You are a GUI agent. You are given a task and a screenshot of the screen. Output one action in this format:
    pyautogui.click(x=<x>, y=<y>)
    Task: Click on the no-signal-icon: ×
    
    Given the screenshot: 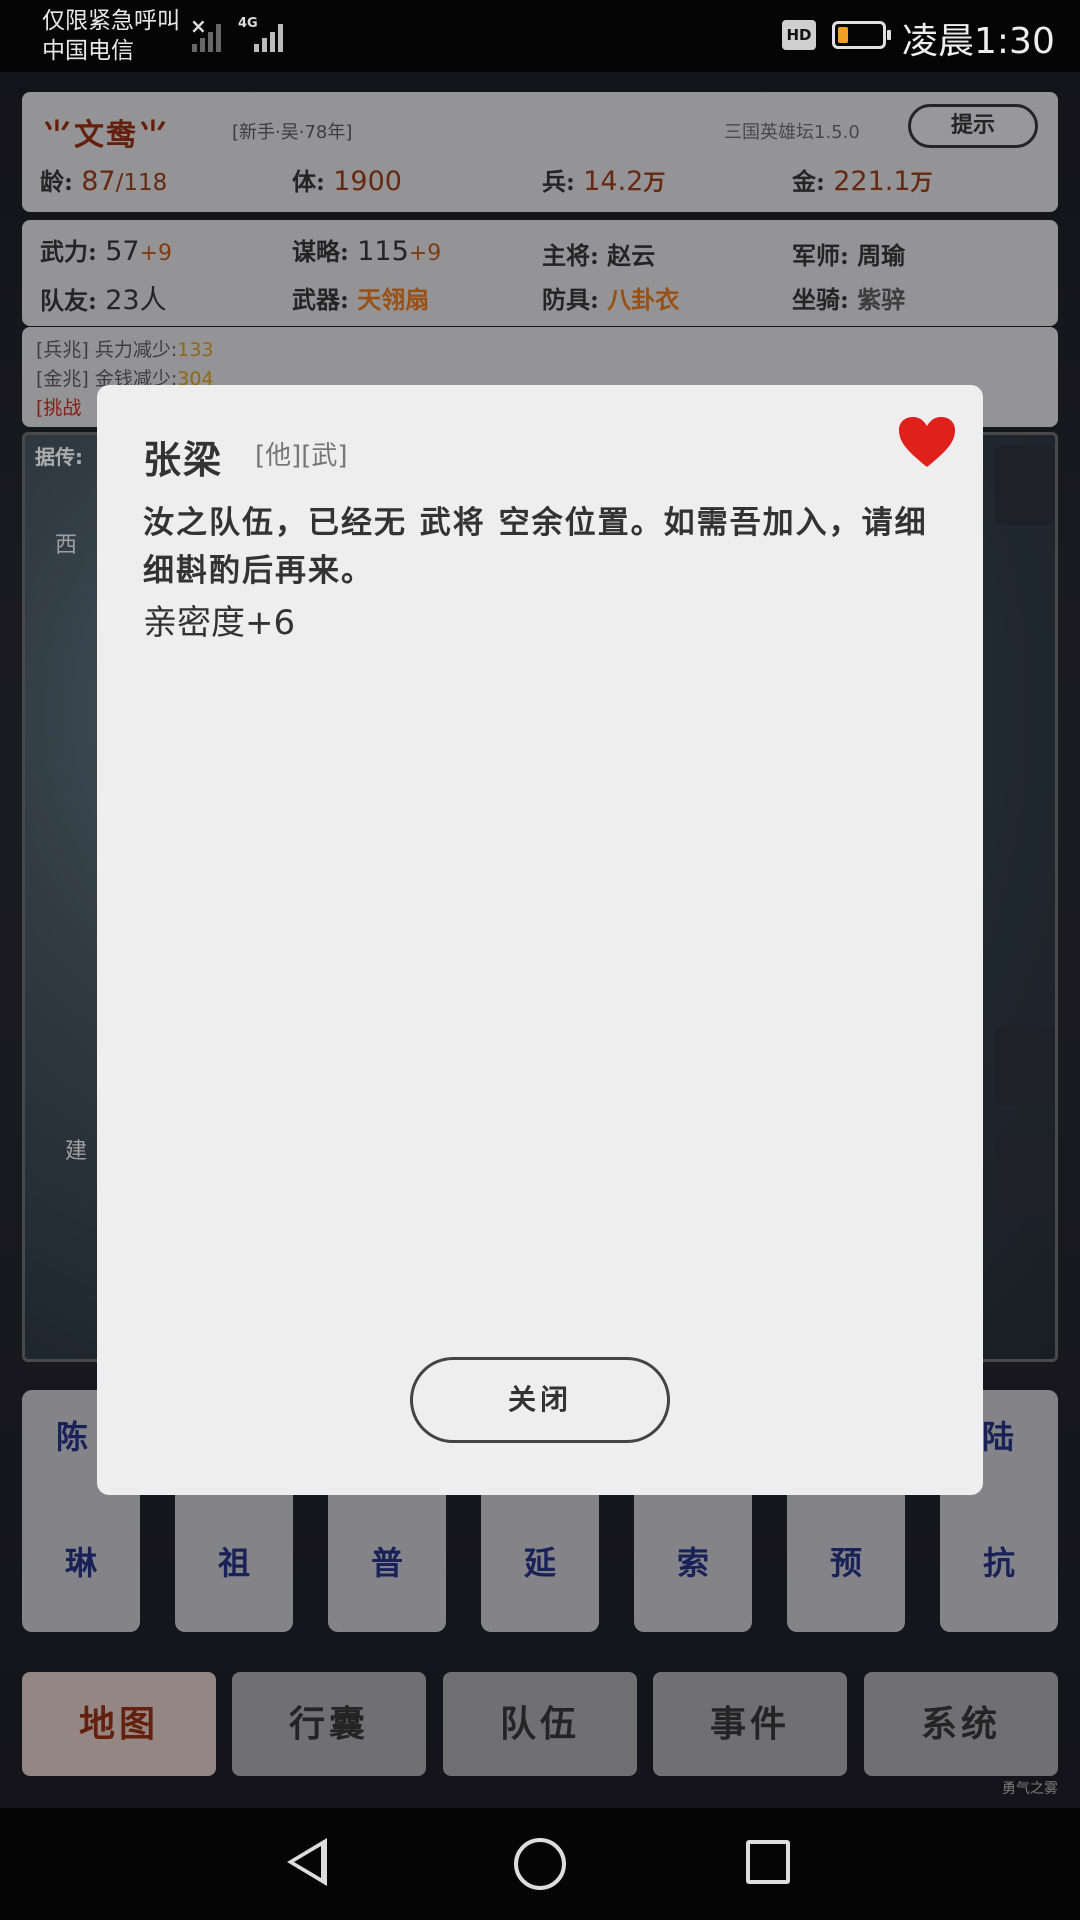 What is the action you would take?
    pyautogui.click(x=198, y=26)
    